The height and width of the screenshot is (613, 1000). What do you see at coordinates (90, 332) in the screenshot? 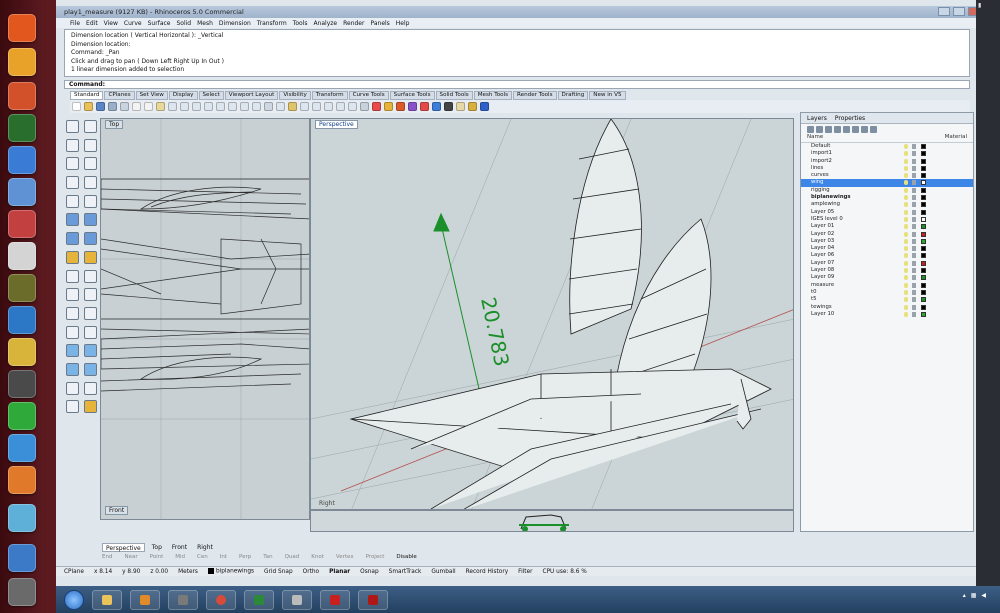
I see `offset-tool-icon` at bounding box center [90, 332].